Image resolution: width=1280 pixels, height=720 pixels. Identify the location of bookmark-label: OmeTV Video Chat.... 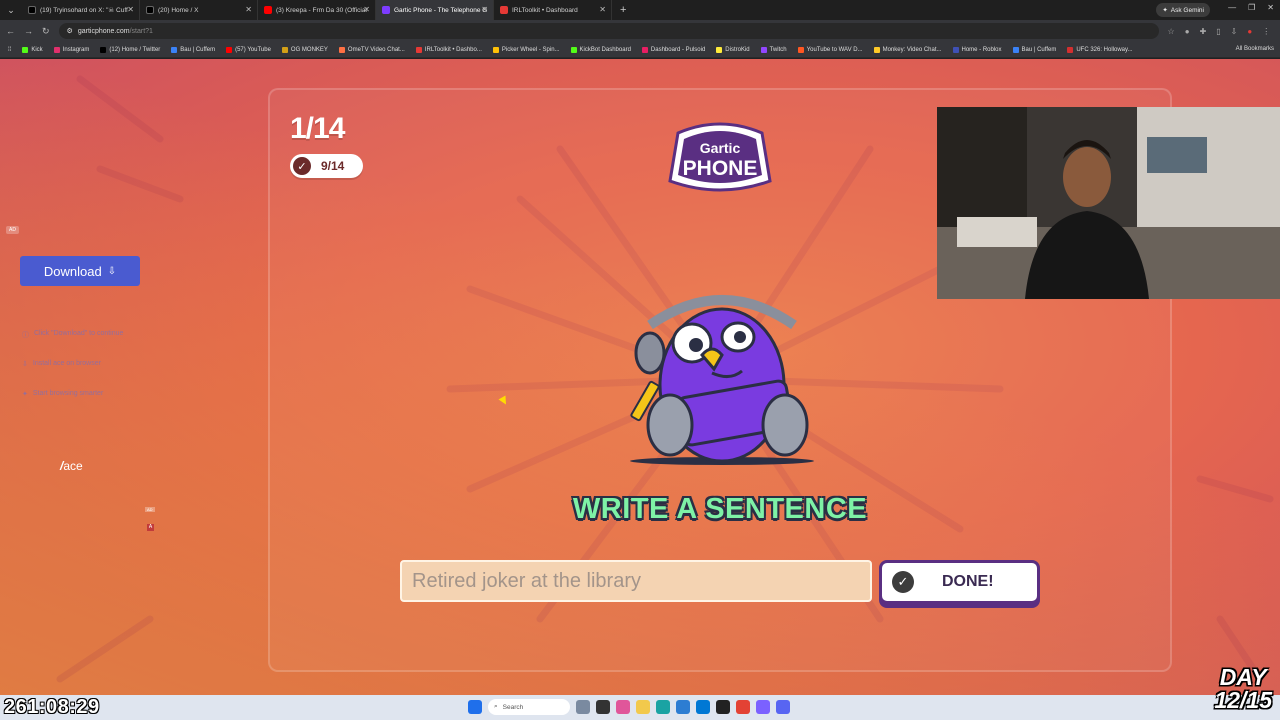
(376, 49).